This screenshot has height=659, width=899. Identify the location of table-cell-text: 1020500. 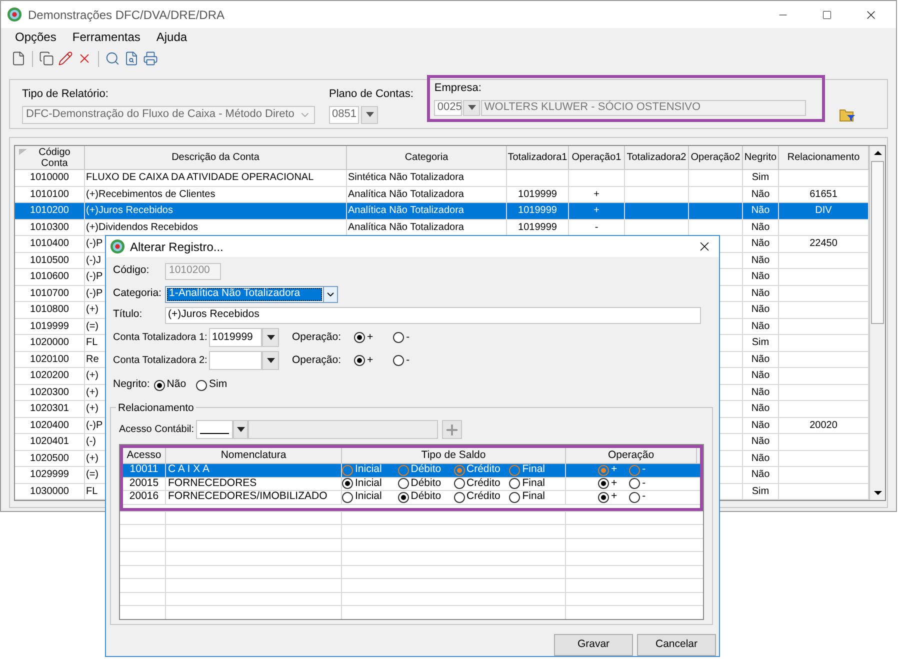
(49, 459).